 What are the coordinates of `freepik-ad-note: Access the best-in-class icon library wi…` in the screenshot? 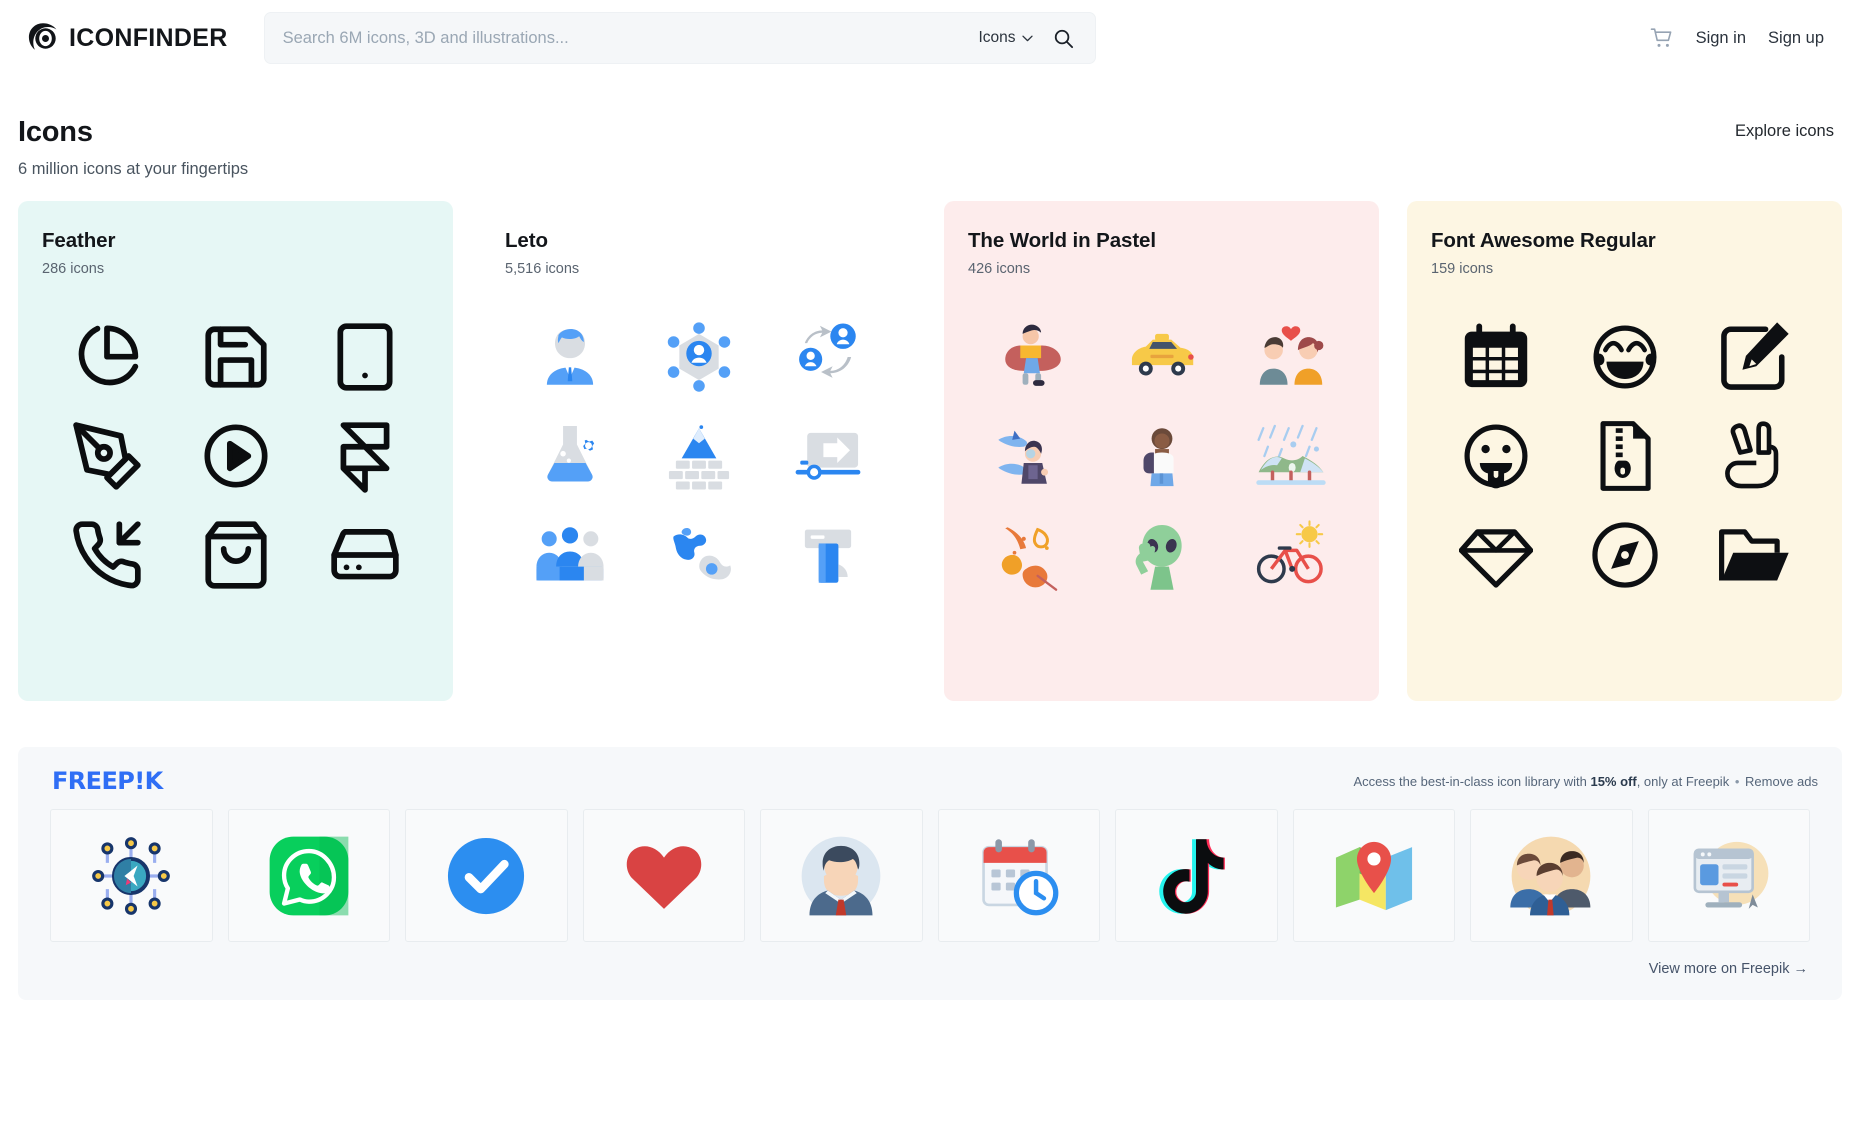 It's located at (1585, 781).